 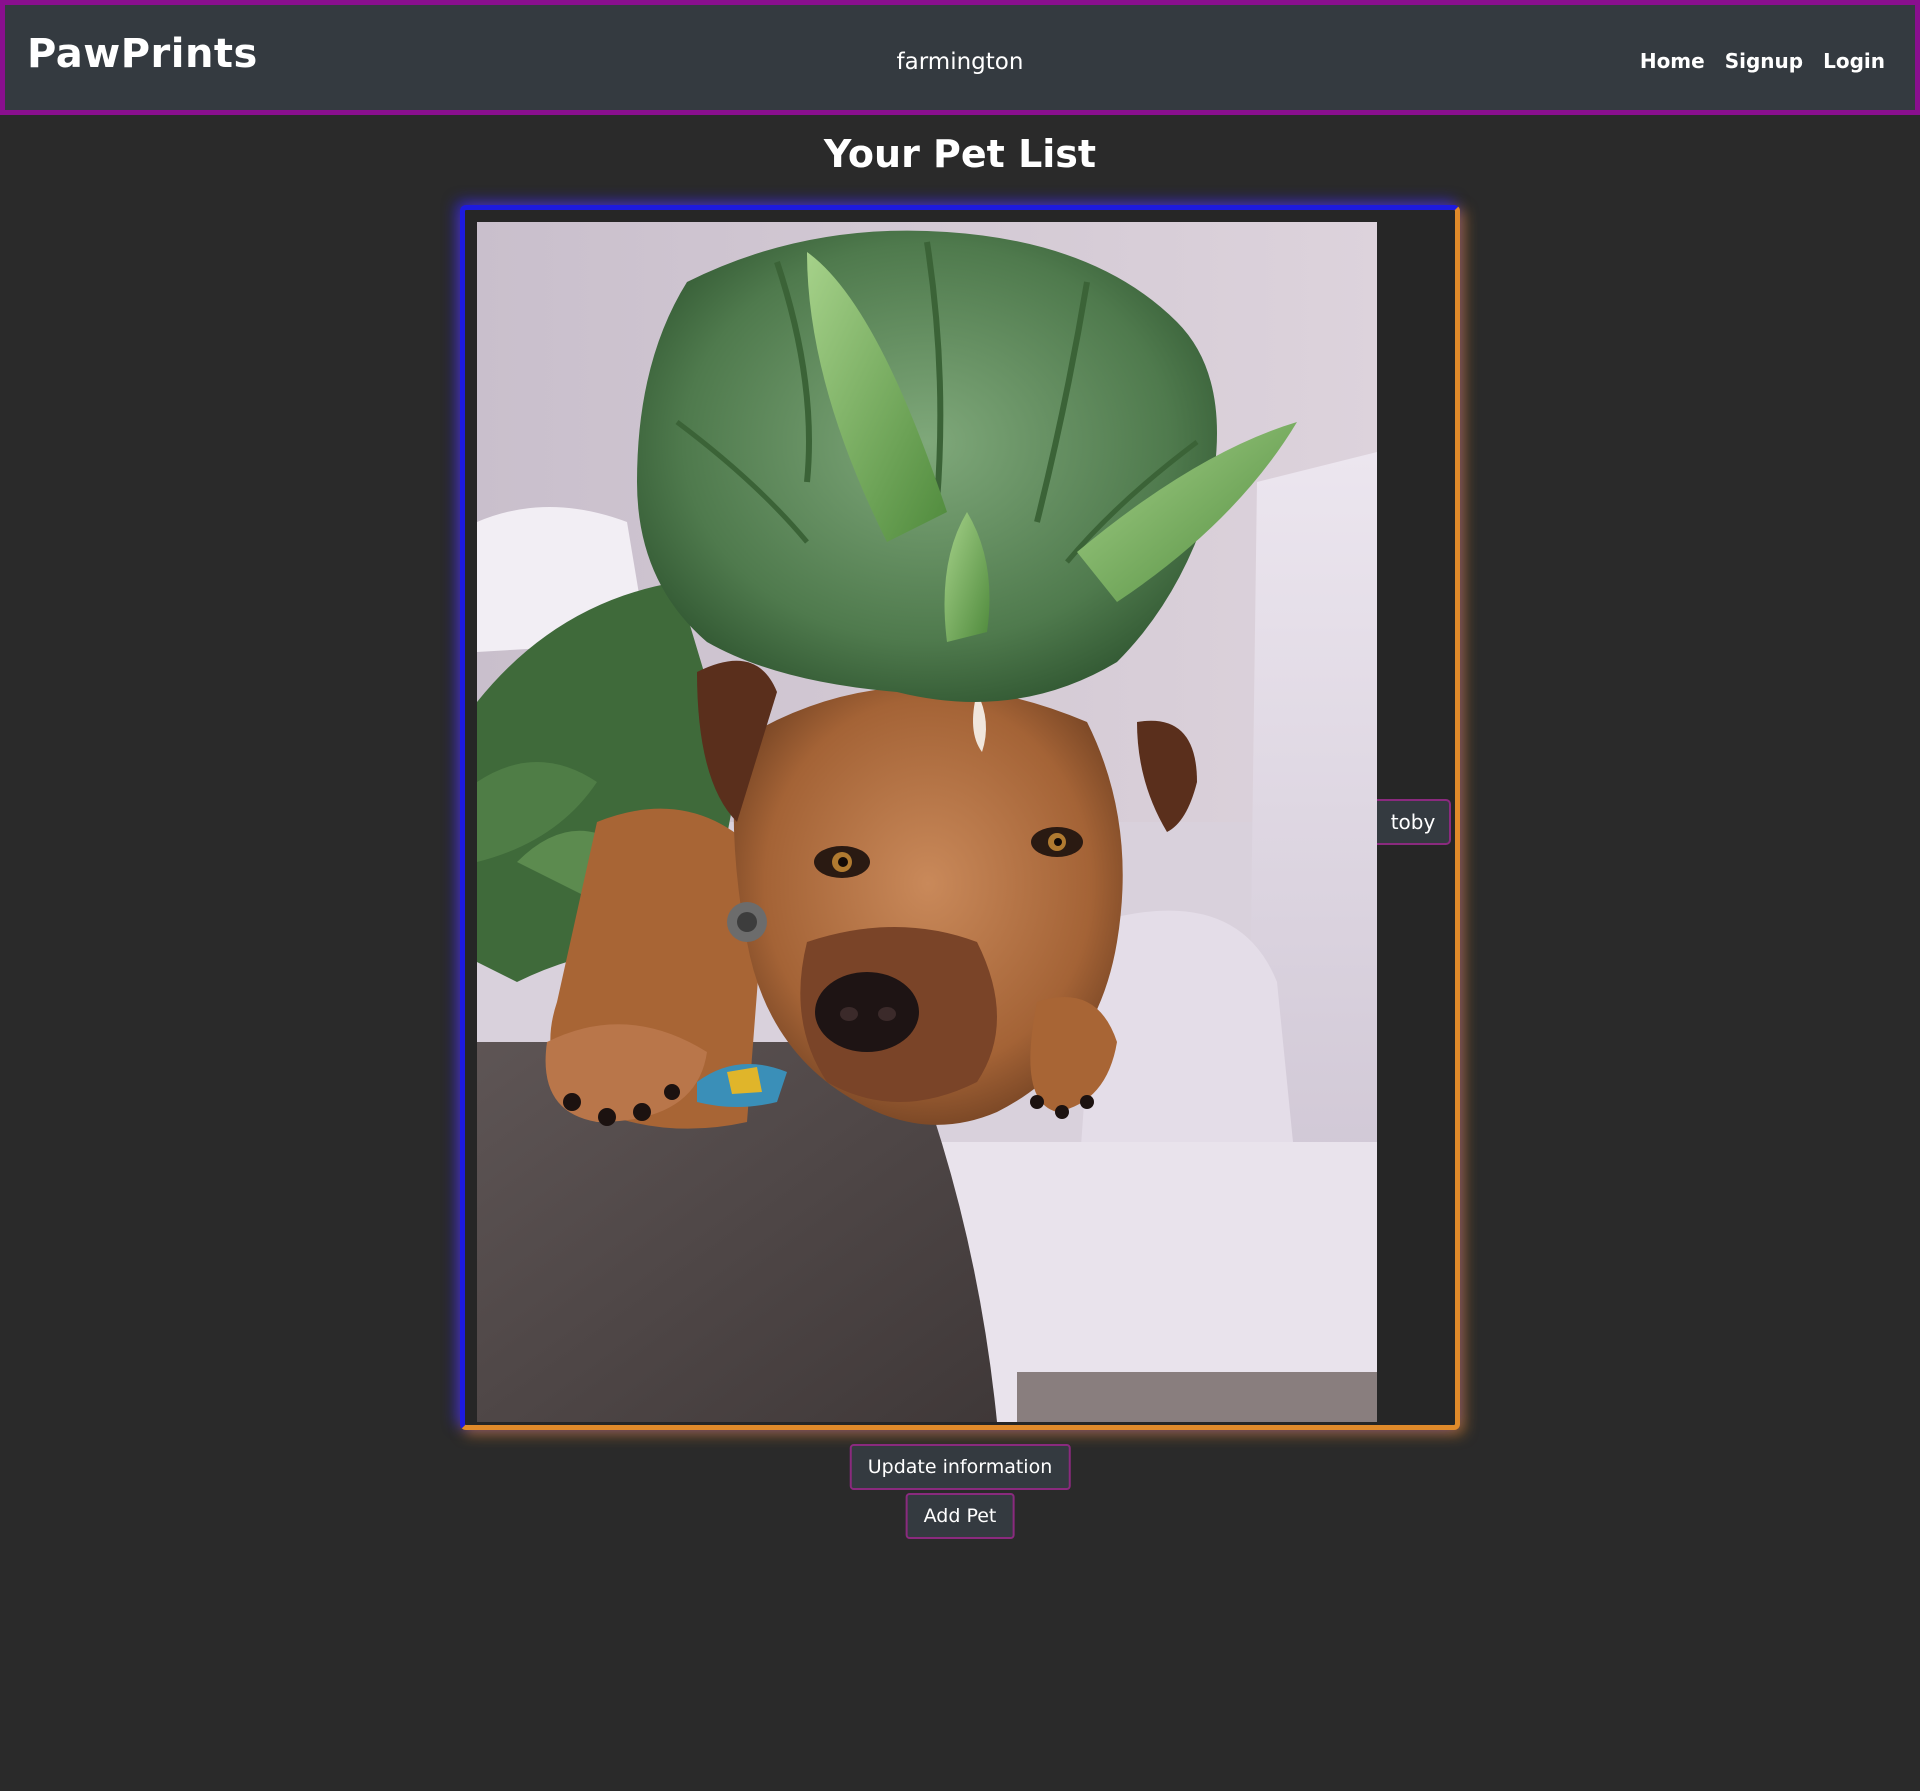 What do you see at coordinates (960, 62) in the screenshot?
I see `current-username: farmington` at bounding box center [960, 62].